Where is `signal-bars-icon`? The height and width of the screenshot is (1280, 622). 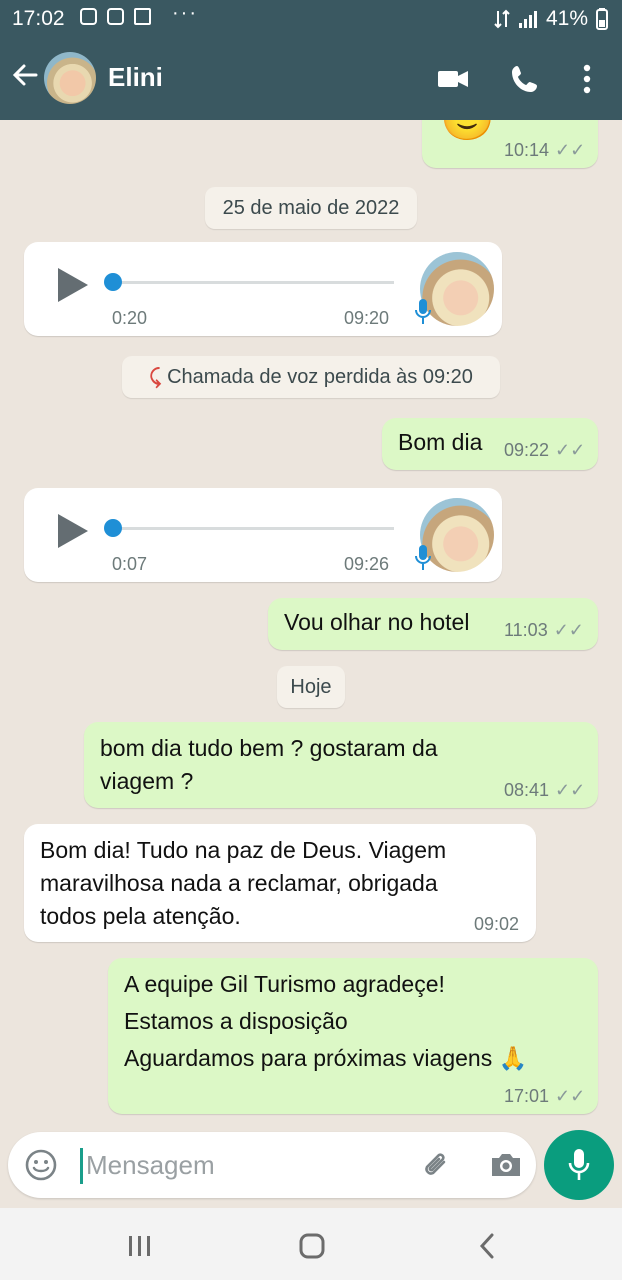 signal-bars-icon is located at coordinates (527, 19).